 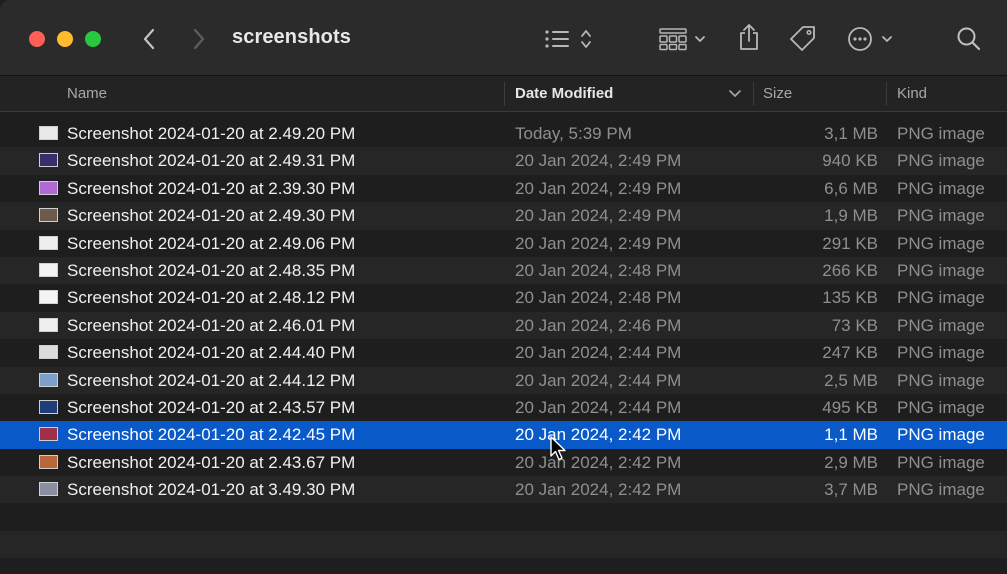 What do you see at coordinates (65, 39) in the screenshot?
I see `minimize-window-button` at bounding box center [65, 39].